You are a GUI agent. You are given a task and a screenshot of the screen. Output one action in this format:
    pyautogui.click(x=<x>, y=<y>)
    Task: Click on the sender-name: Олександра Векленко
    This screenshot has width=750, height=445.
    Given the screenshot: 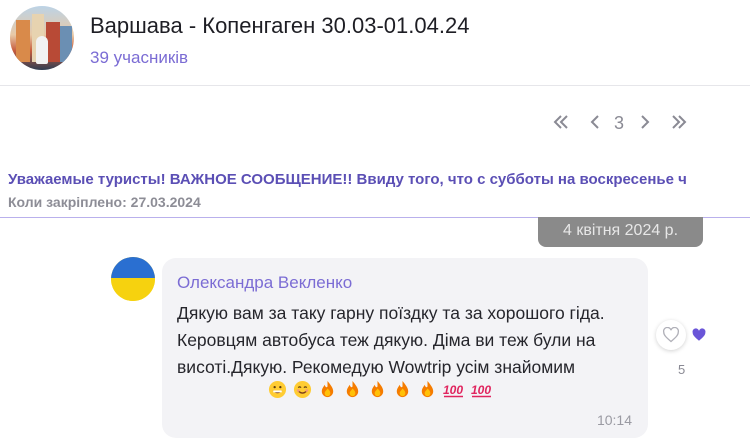 What is the action you would take?
    pyautogui.click(x=264, y=283)
    